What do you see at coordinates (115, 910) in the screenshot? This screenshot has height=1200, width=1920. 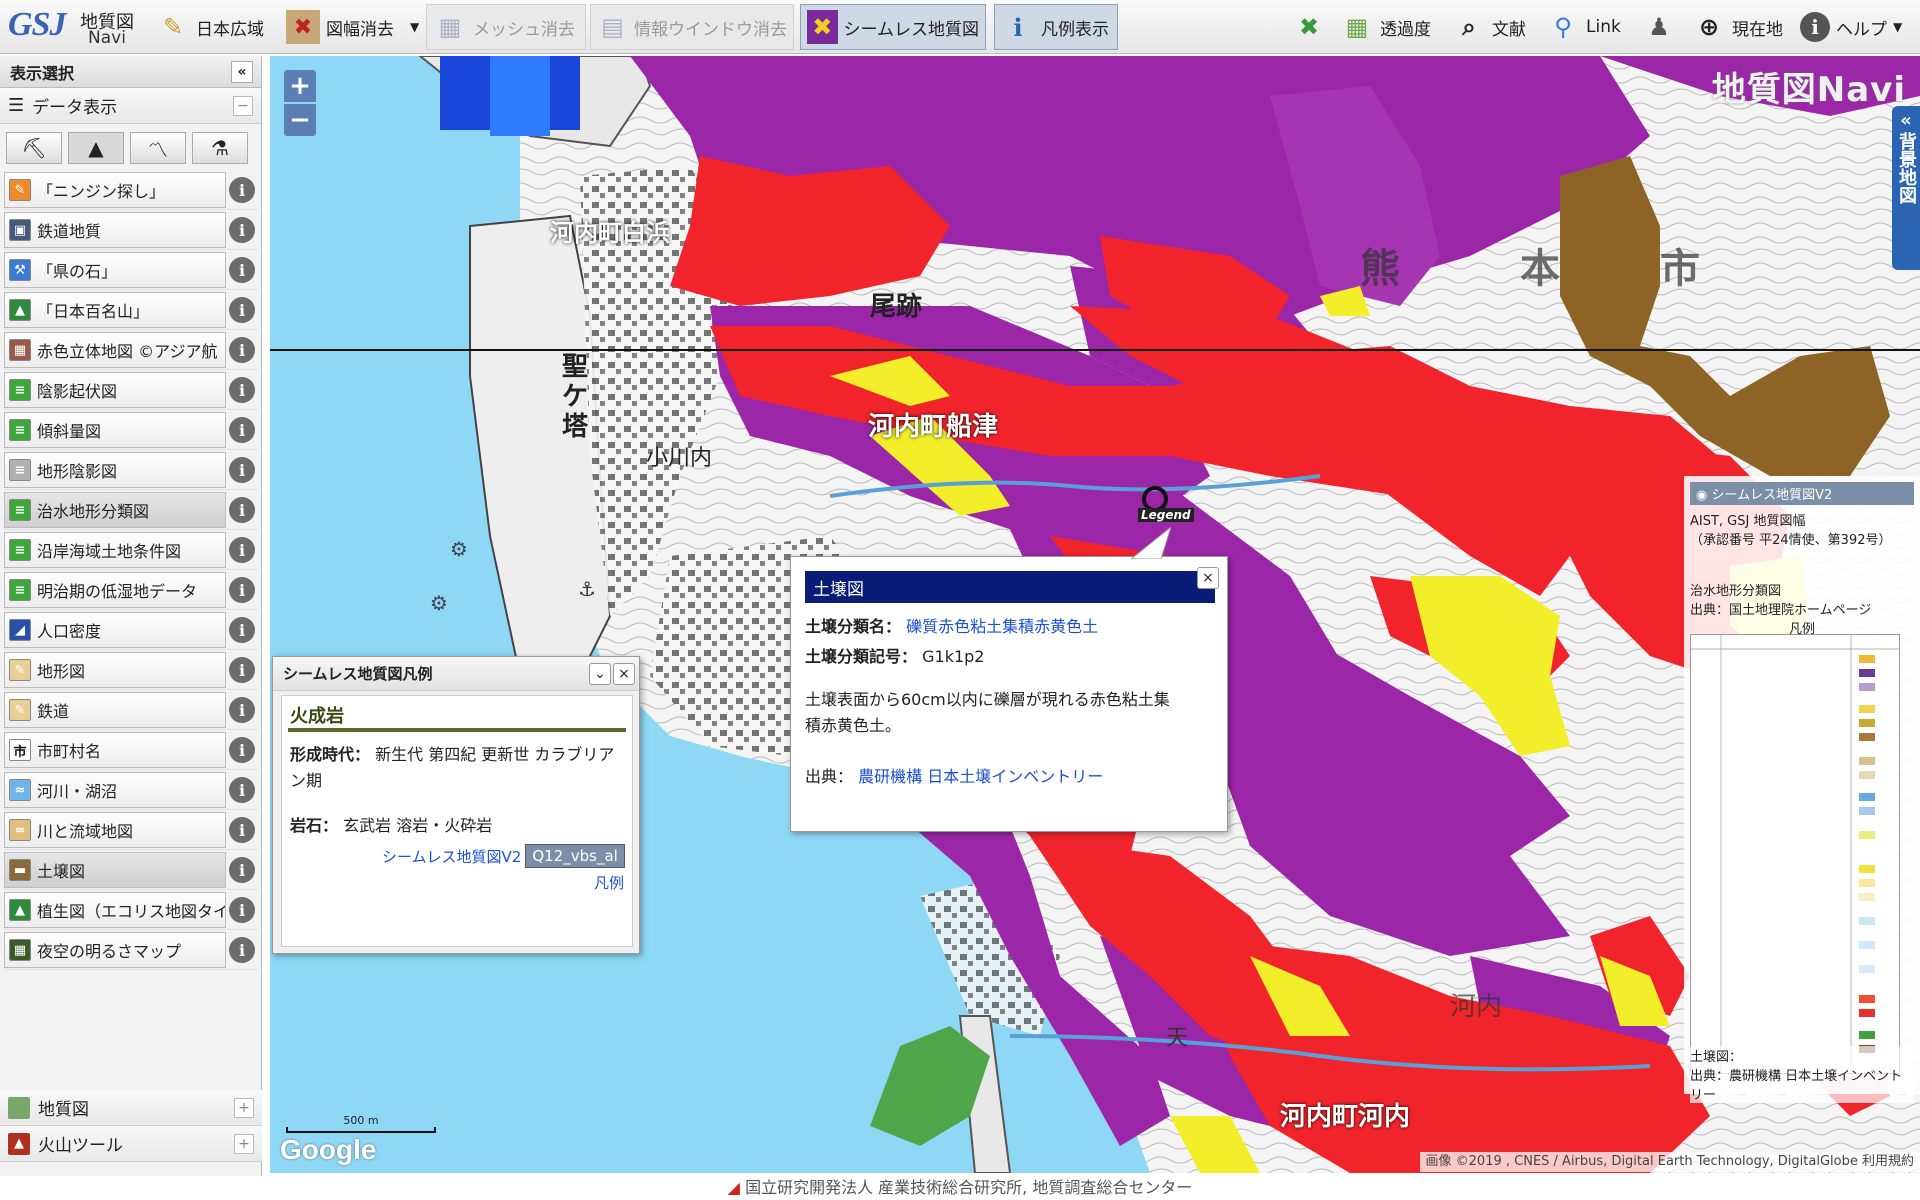 I see `layer-toggle-button: ▲ 植生図（エコリス地図タイル）` at bounding box center [115, 910].